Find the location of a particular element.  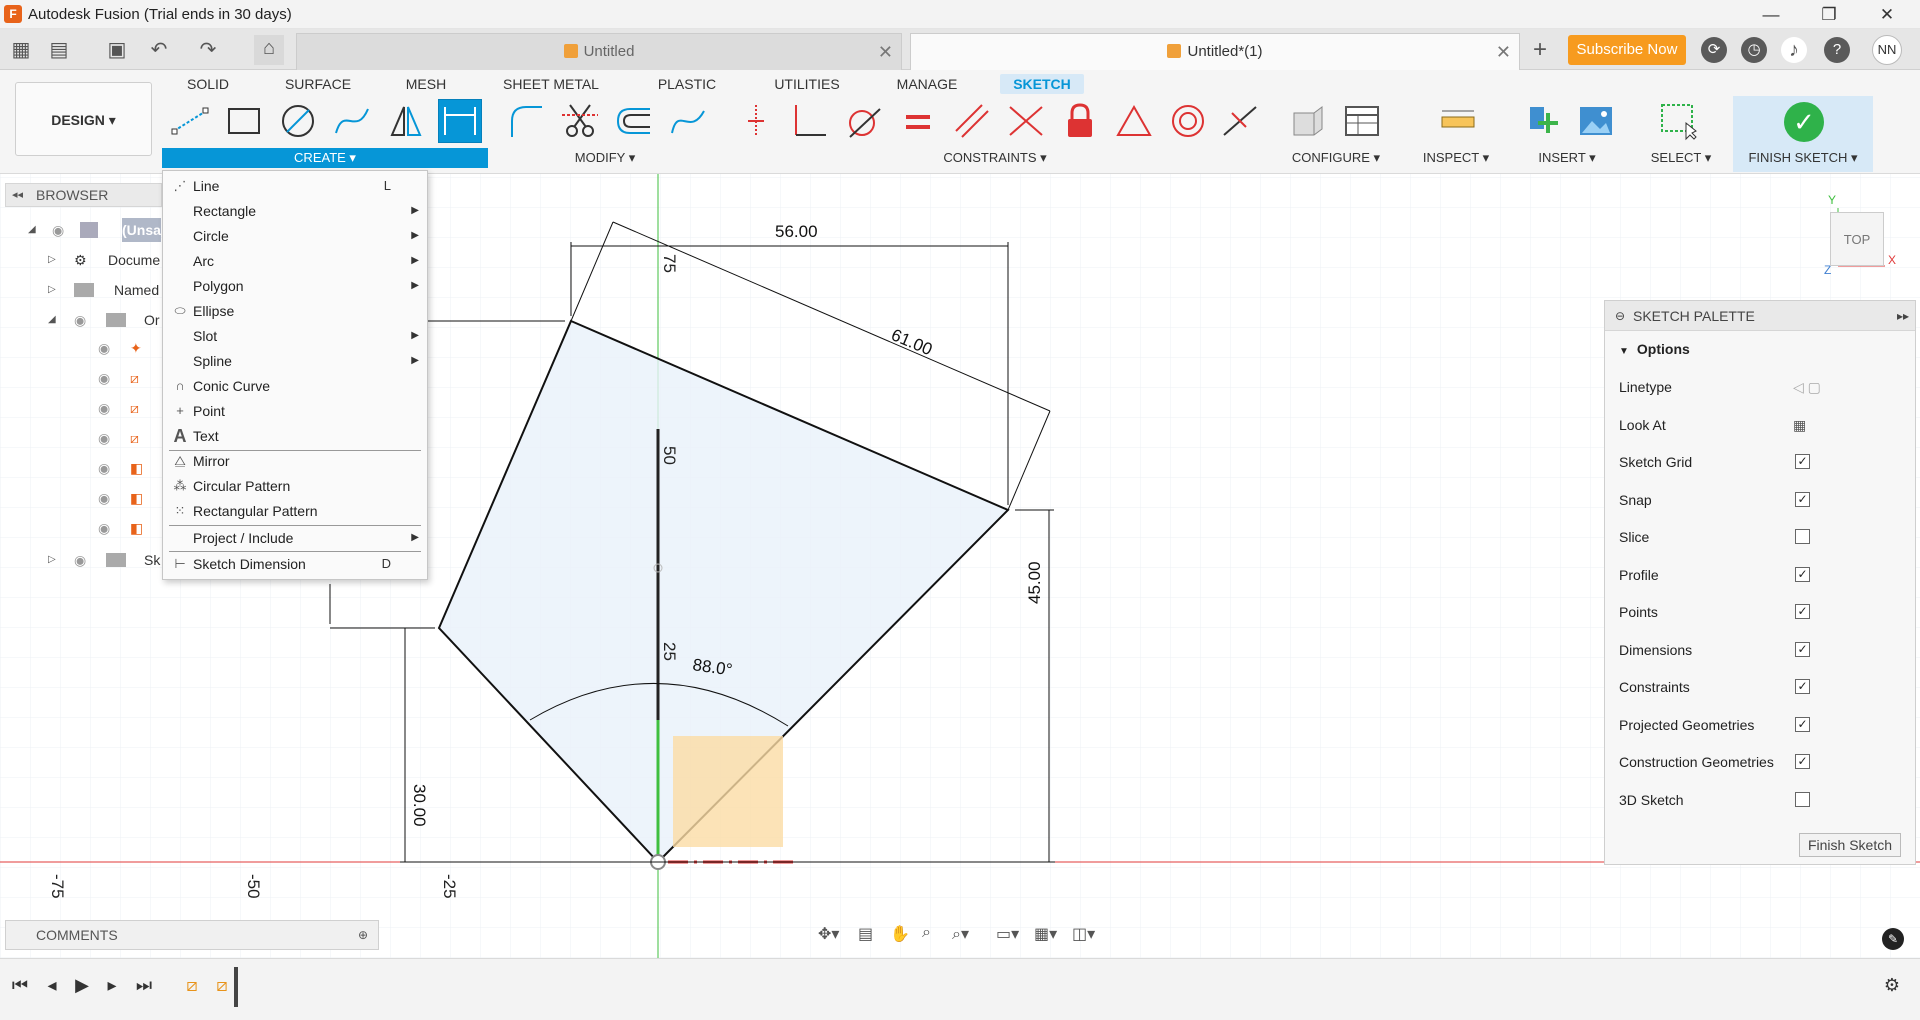

fix-lock-icon is located at coordinates (1080, 121).